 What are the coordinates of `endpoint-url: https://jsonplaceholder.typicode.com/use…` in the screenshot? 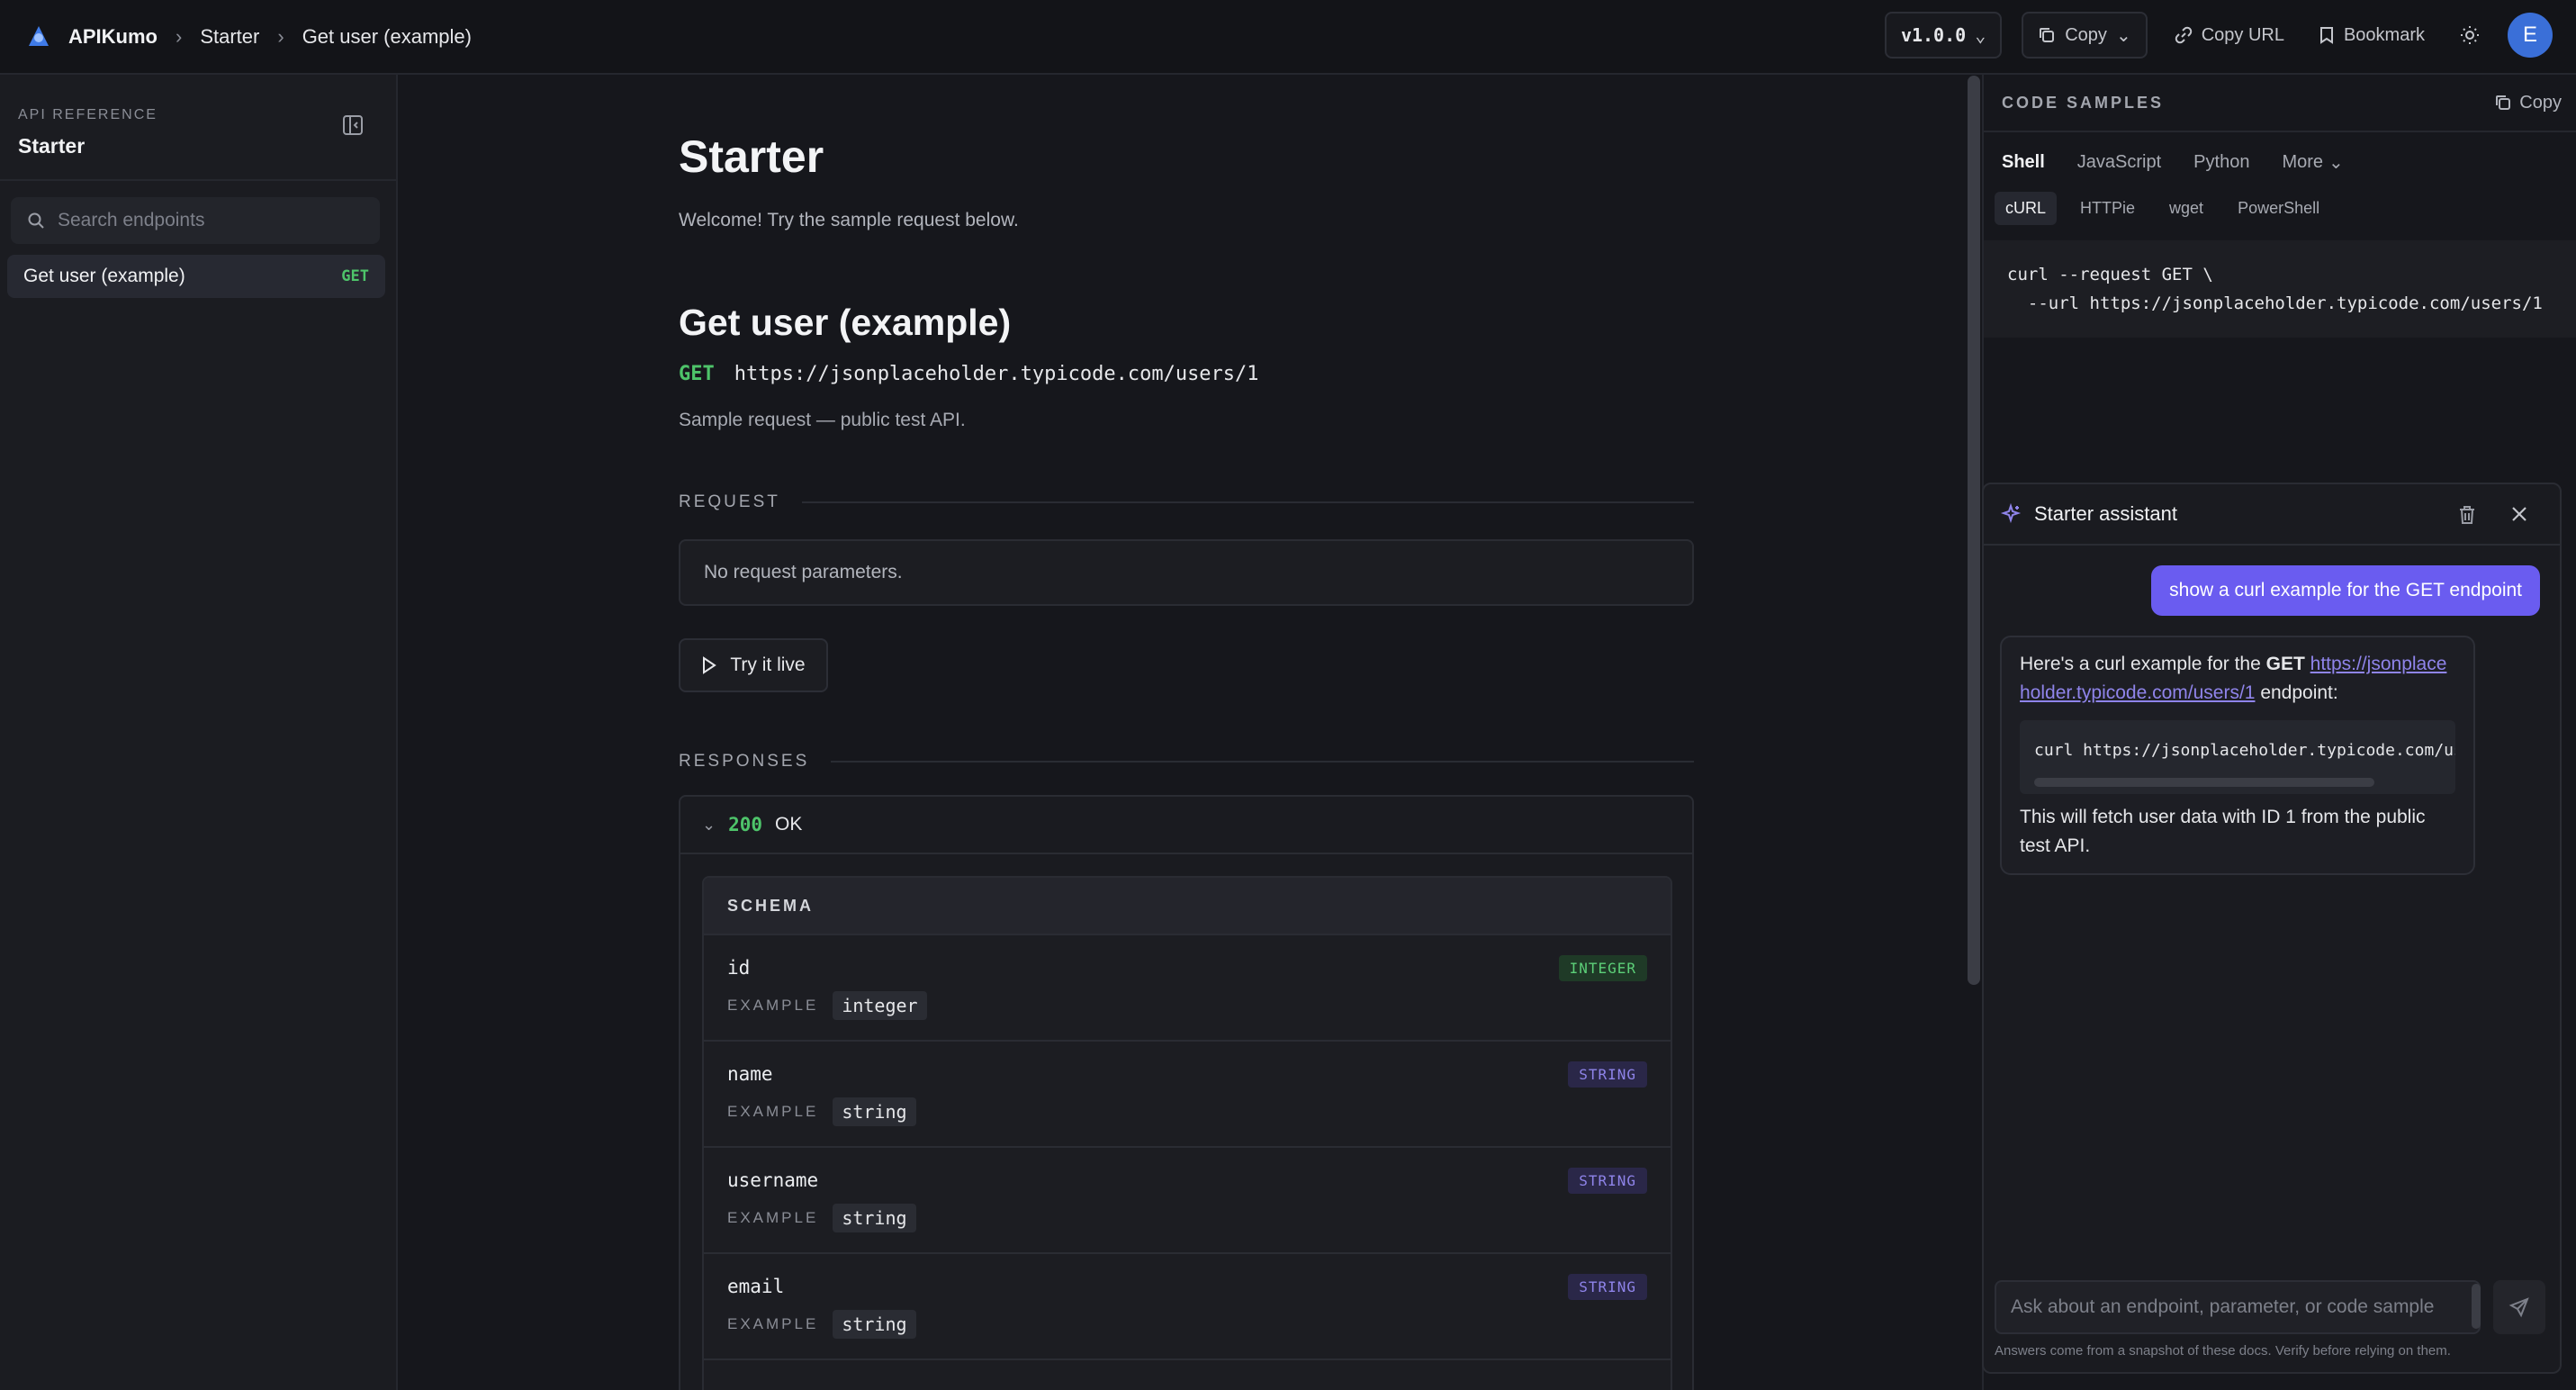 It's located at (996, 374).